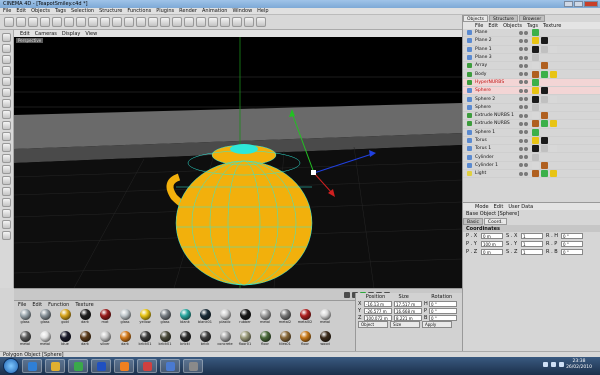  What do you see at coordinates (378, 317) in the screenshot?
I see `position-field: 100.072 m` at bounding box center [378, 317].